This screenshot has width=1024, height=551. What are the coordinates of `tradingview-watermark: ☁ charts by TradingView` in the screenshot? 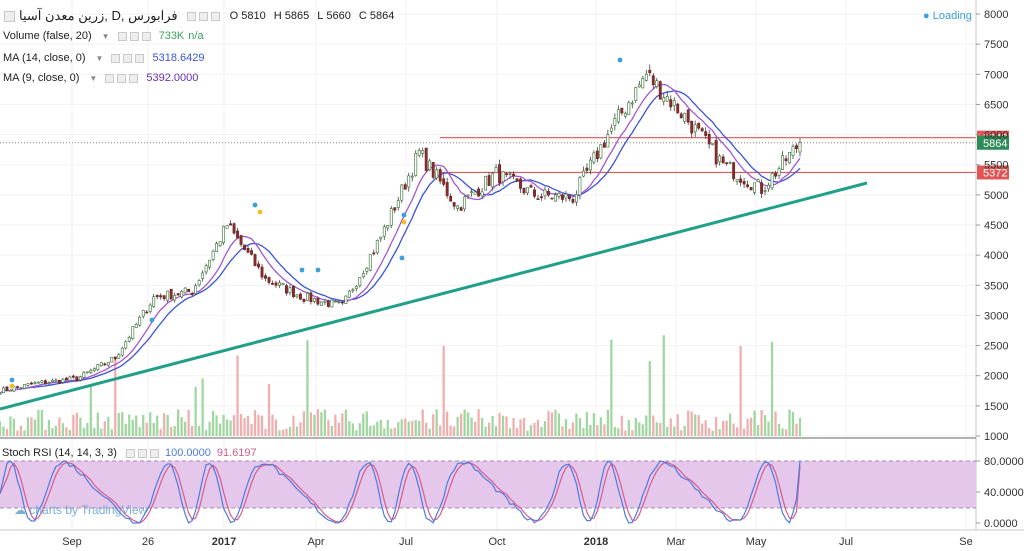 It's located at (80, 510).